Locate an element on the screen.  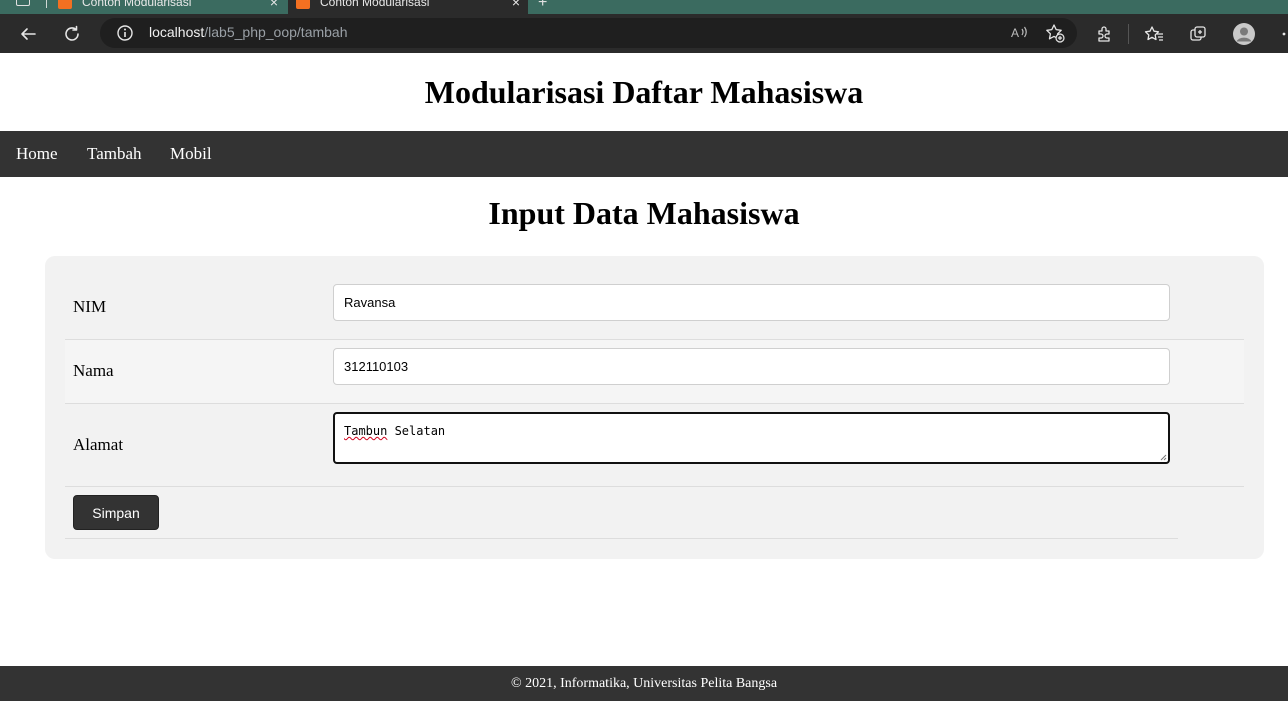
add-favorite-icon is located at coordinates (1055, 35).